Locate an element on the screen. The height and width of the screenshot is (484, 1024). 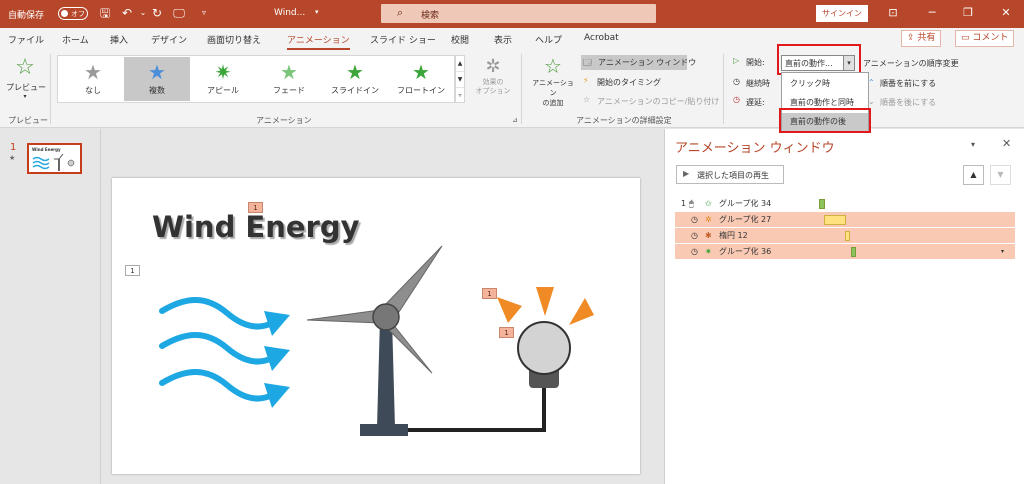
move-down-icon: ▼ is located at coordinates (1000, 175).